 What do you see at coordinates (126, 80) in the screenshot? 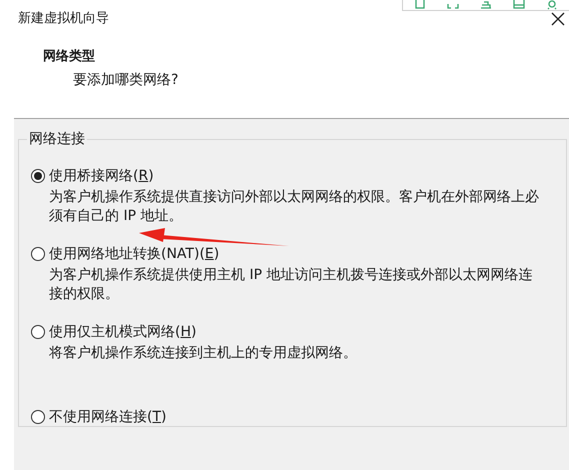
I see `page-subtitle: 要添加哪类网络?` at bounding box center [126, 80].